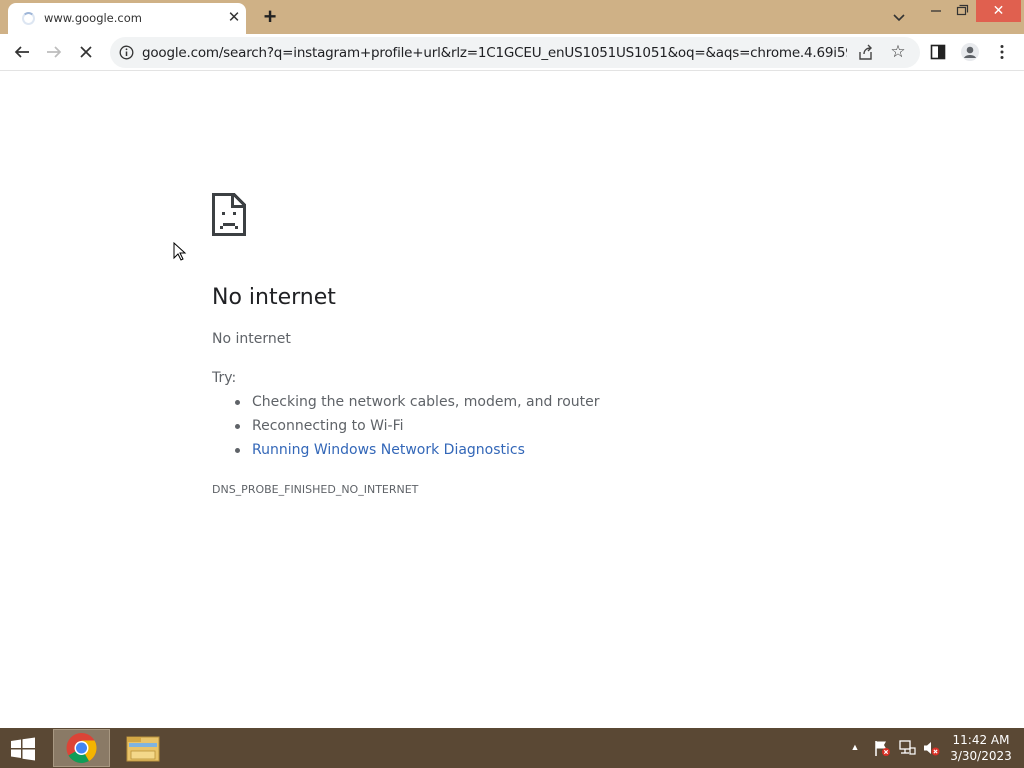 This screenshot has width=1024, height=768. I want to click on reload-stop-icon, so click(86, 52).